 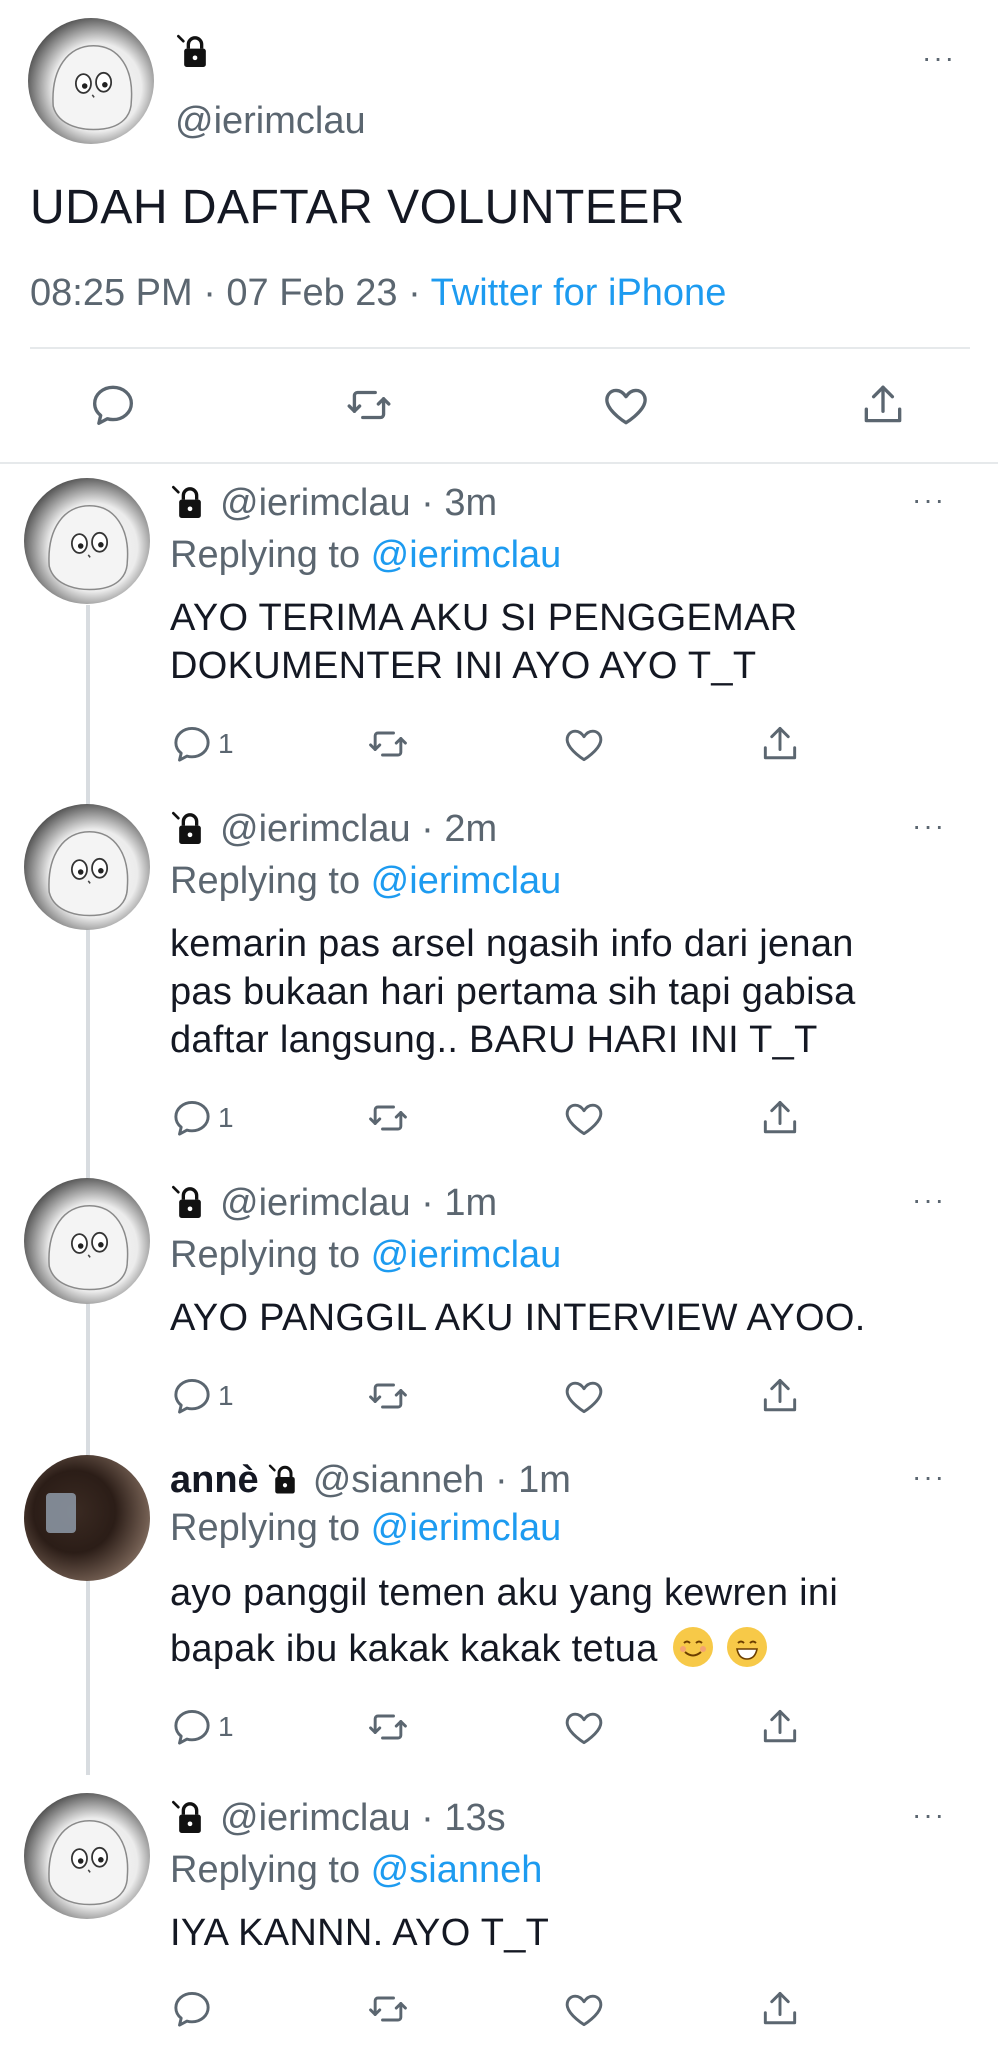 What do you see at coordinates (499, 410) in the screenshot?
I see `main-tweet-actions` at bounding box center [499, 410].